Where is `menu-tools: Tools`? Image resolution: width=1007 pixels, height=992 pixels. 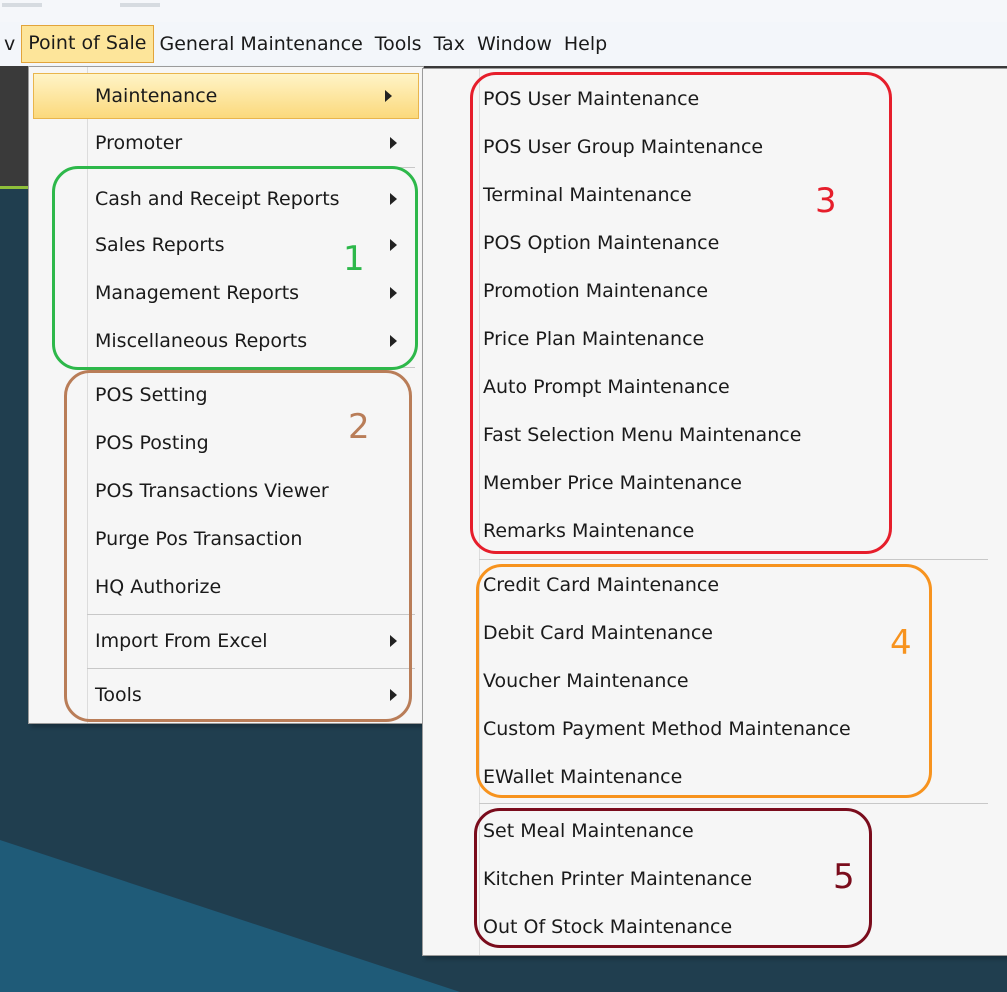 menu-tools: Tools is located at coordinates (398, 44).